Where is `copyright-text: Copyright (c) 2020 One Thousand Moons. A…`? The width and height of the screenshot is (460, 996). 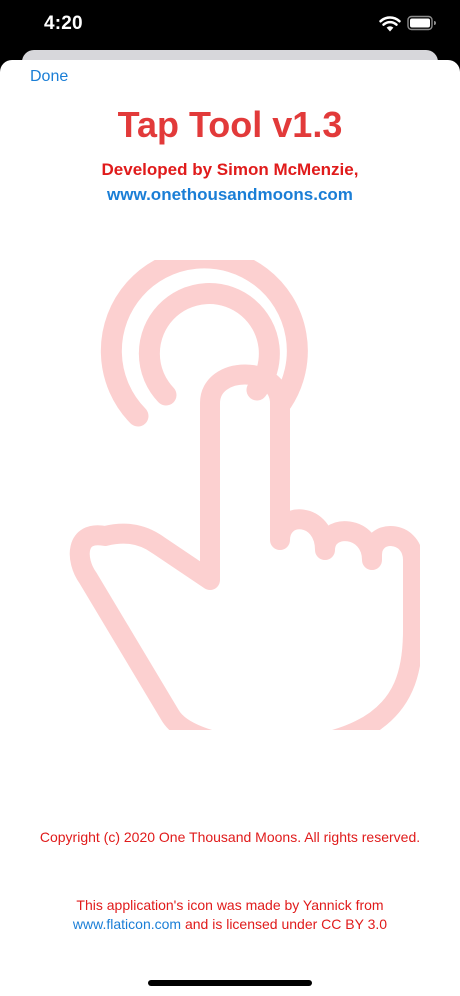 copyright-text: Copyright (c) 2020 One Thousand Moons. A… is located at coordinates (230, 837).